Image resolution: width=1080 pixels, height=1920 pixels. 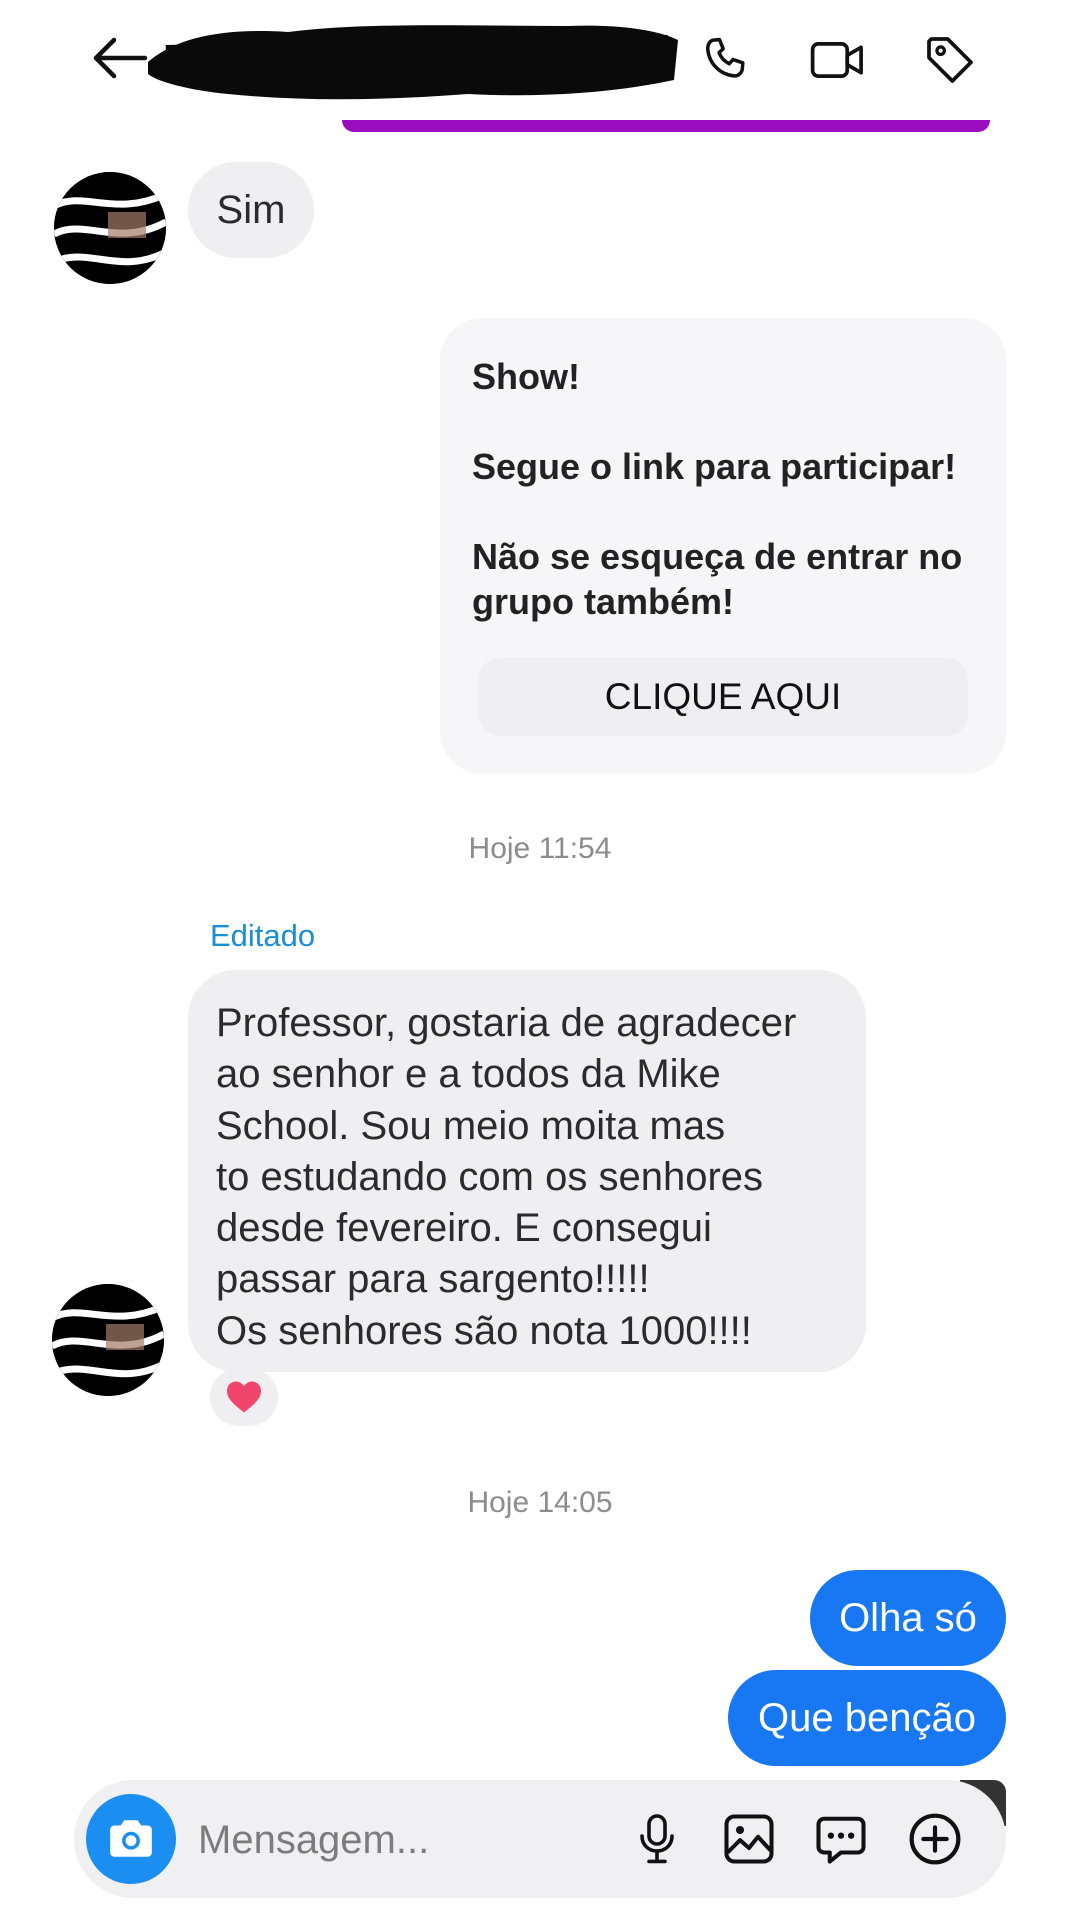 I want to click on message-line: School. Sou meio moita mas, so click(x=471, y=1125).